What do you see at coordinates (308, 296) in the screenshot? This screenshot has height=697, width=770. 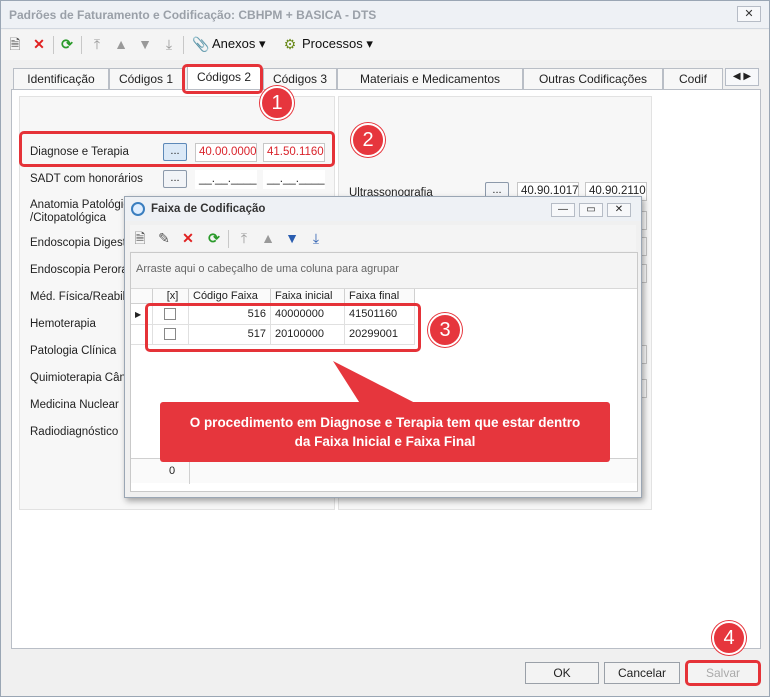 I see `faixa-inicial-header: Faixa inicial` at bounding box center [308, 296].